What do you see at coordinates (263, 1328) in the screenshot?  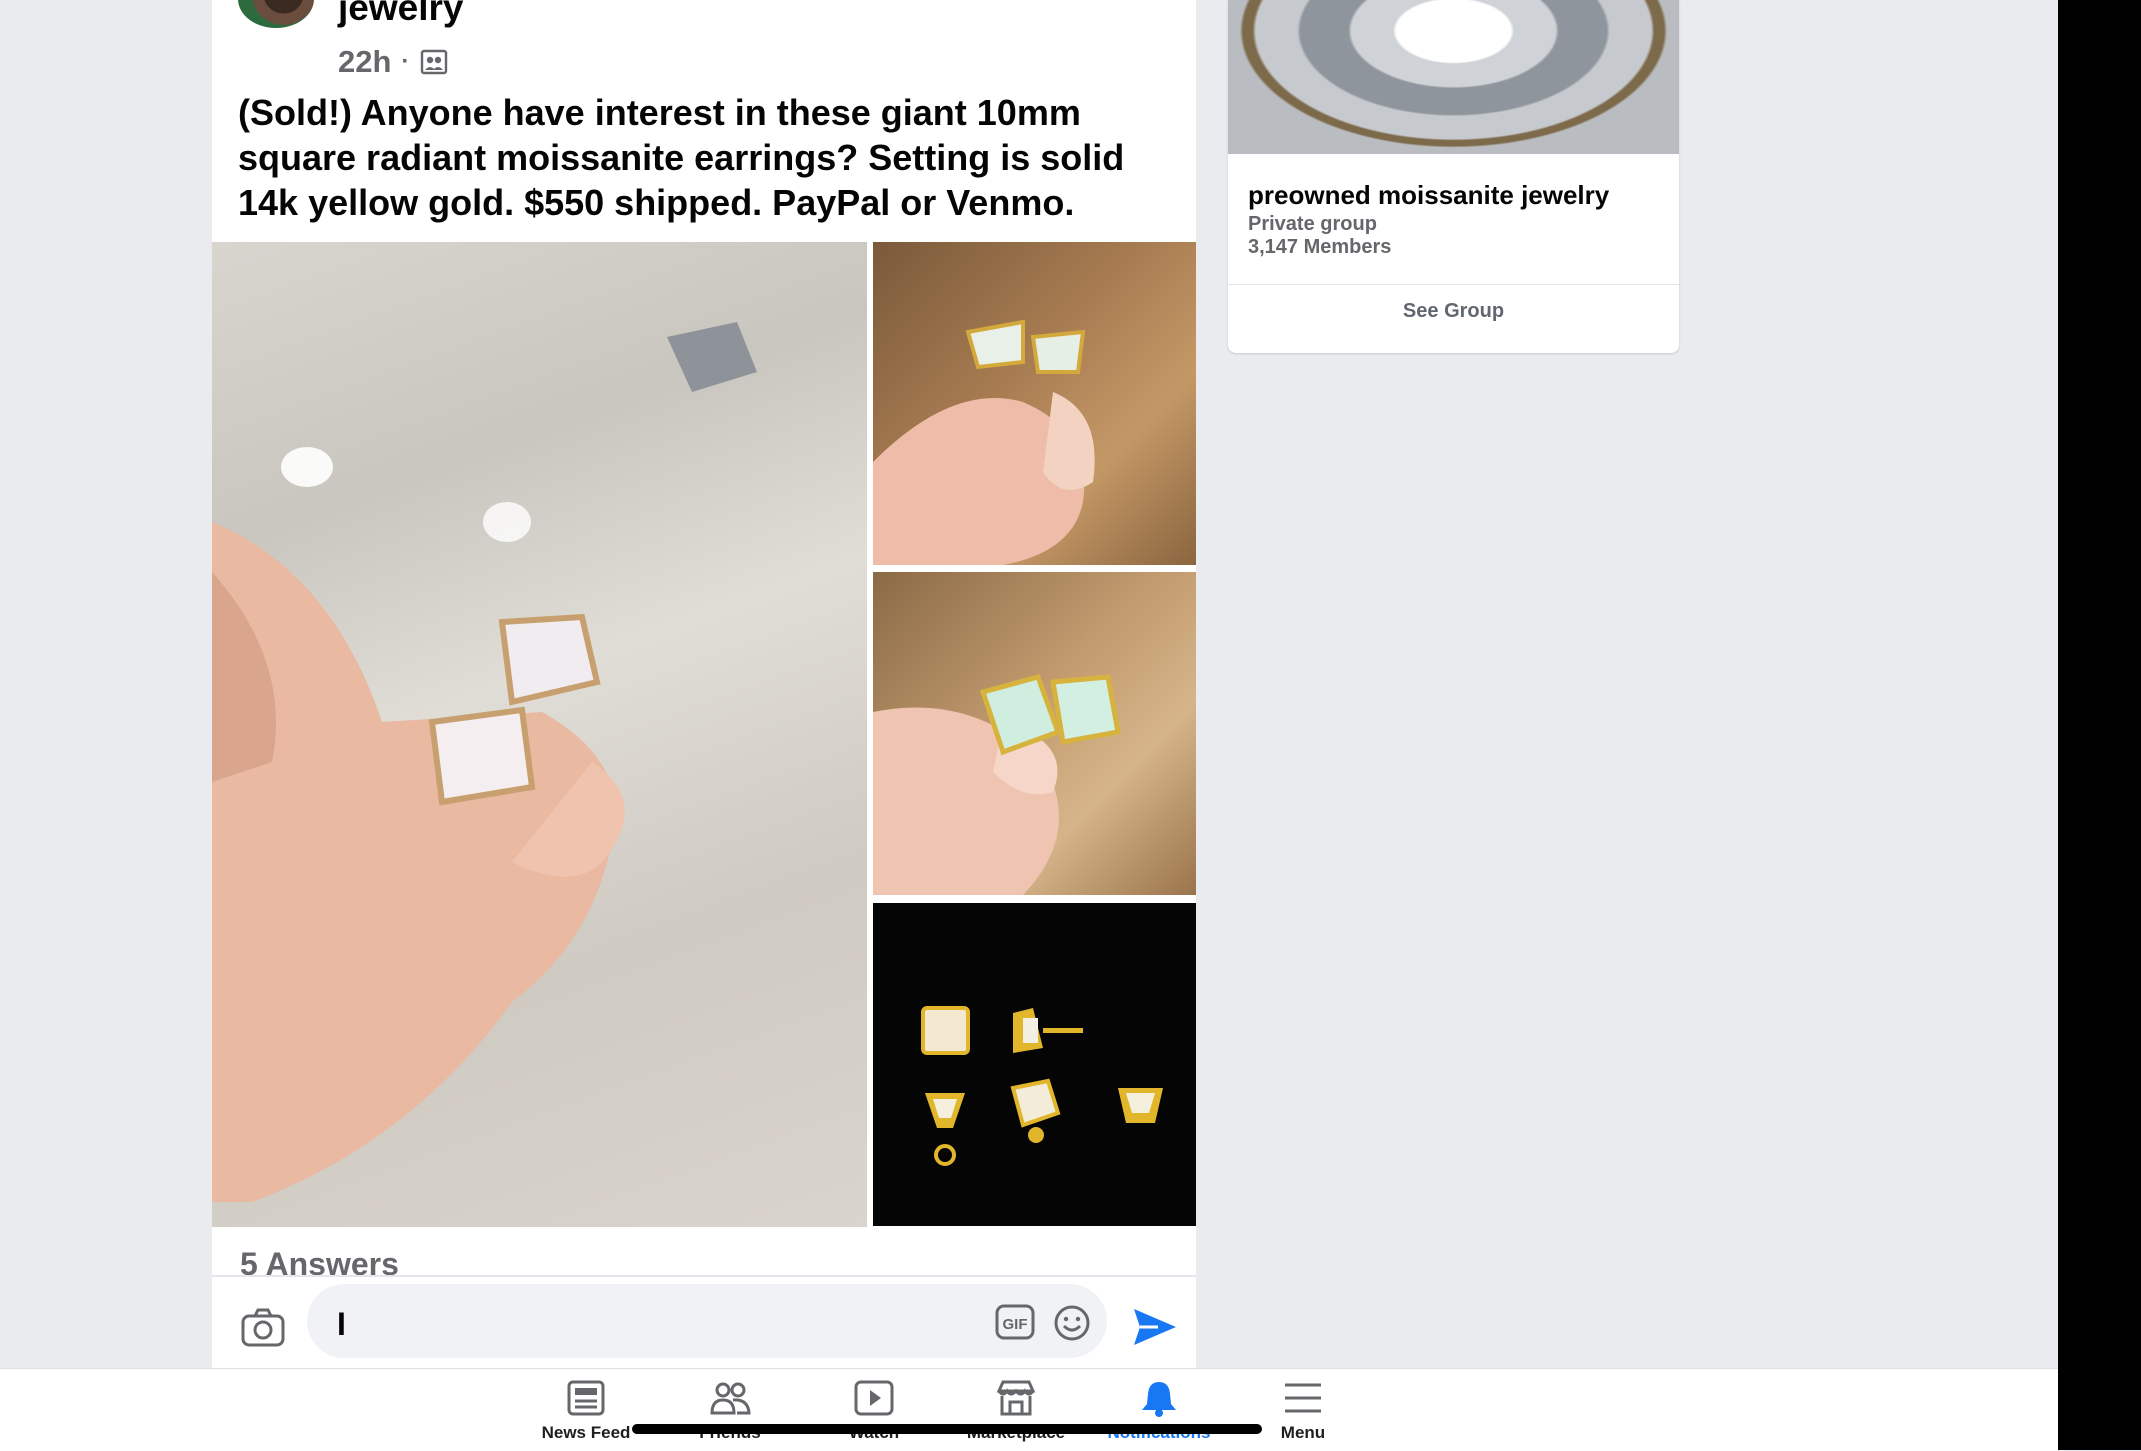 I see `camera-icon` at bounding box center [263, 1328].